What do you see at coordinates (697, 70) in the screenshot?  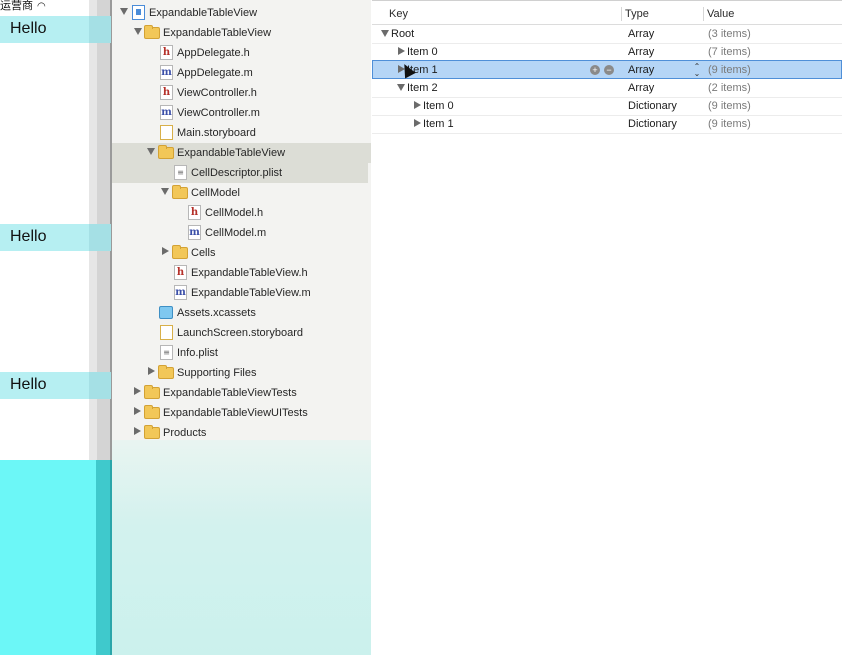 I see `type-popup-chevron-icon: ⌃ ⌄` at bounding box center [697, 70].